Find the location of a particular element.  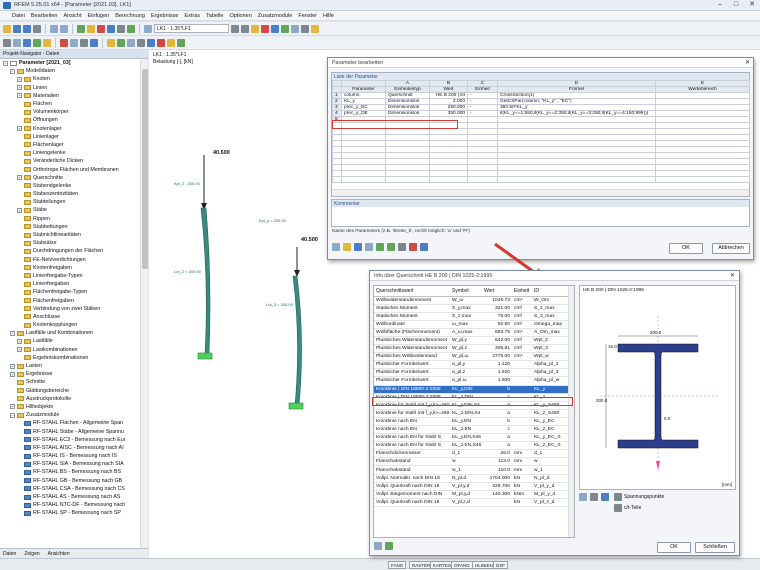

comment-box: Kommentar is located at coordinates (540, 213).